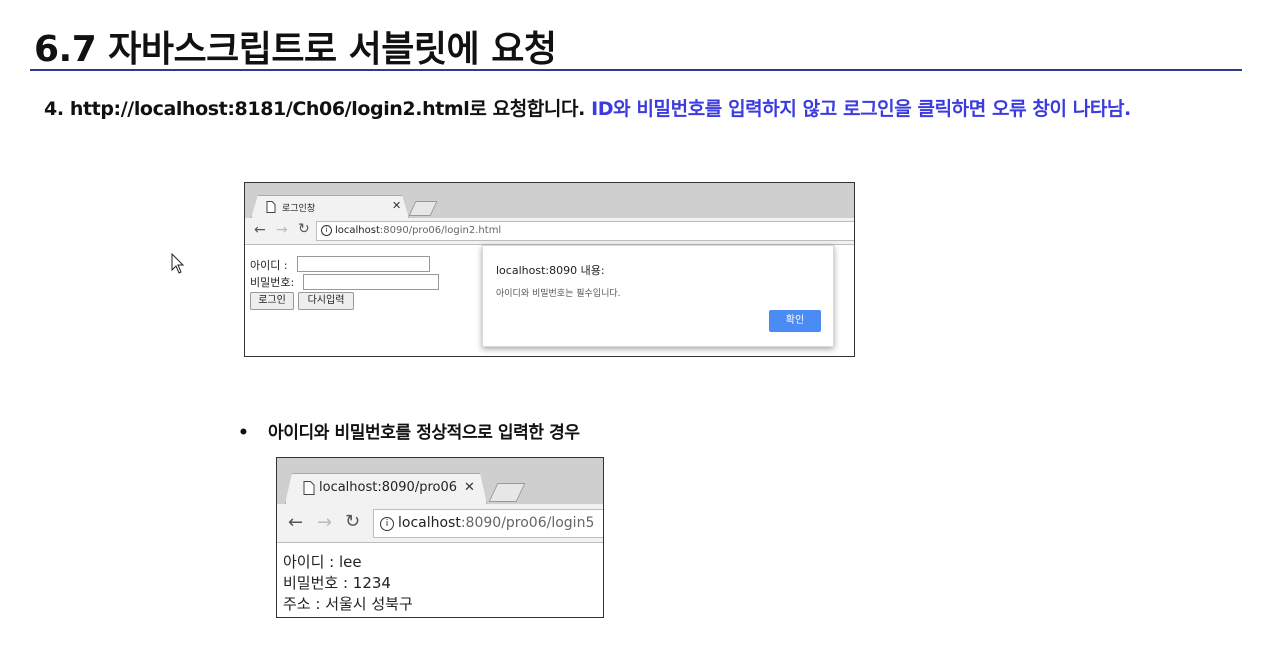 This screenshot has width=1277, height=672. I want to click on url-path: :8090/pro06/login2.html, so click(440, 230).